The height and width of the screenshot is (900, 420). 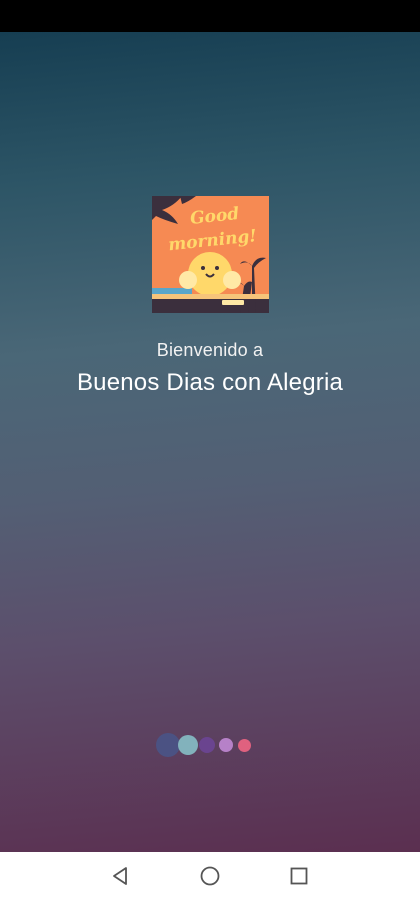 I want to click on sunrise-illustration-icon: Good morning!, so click(x=210, y=254).